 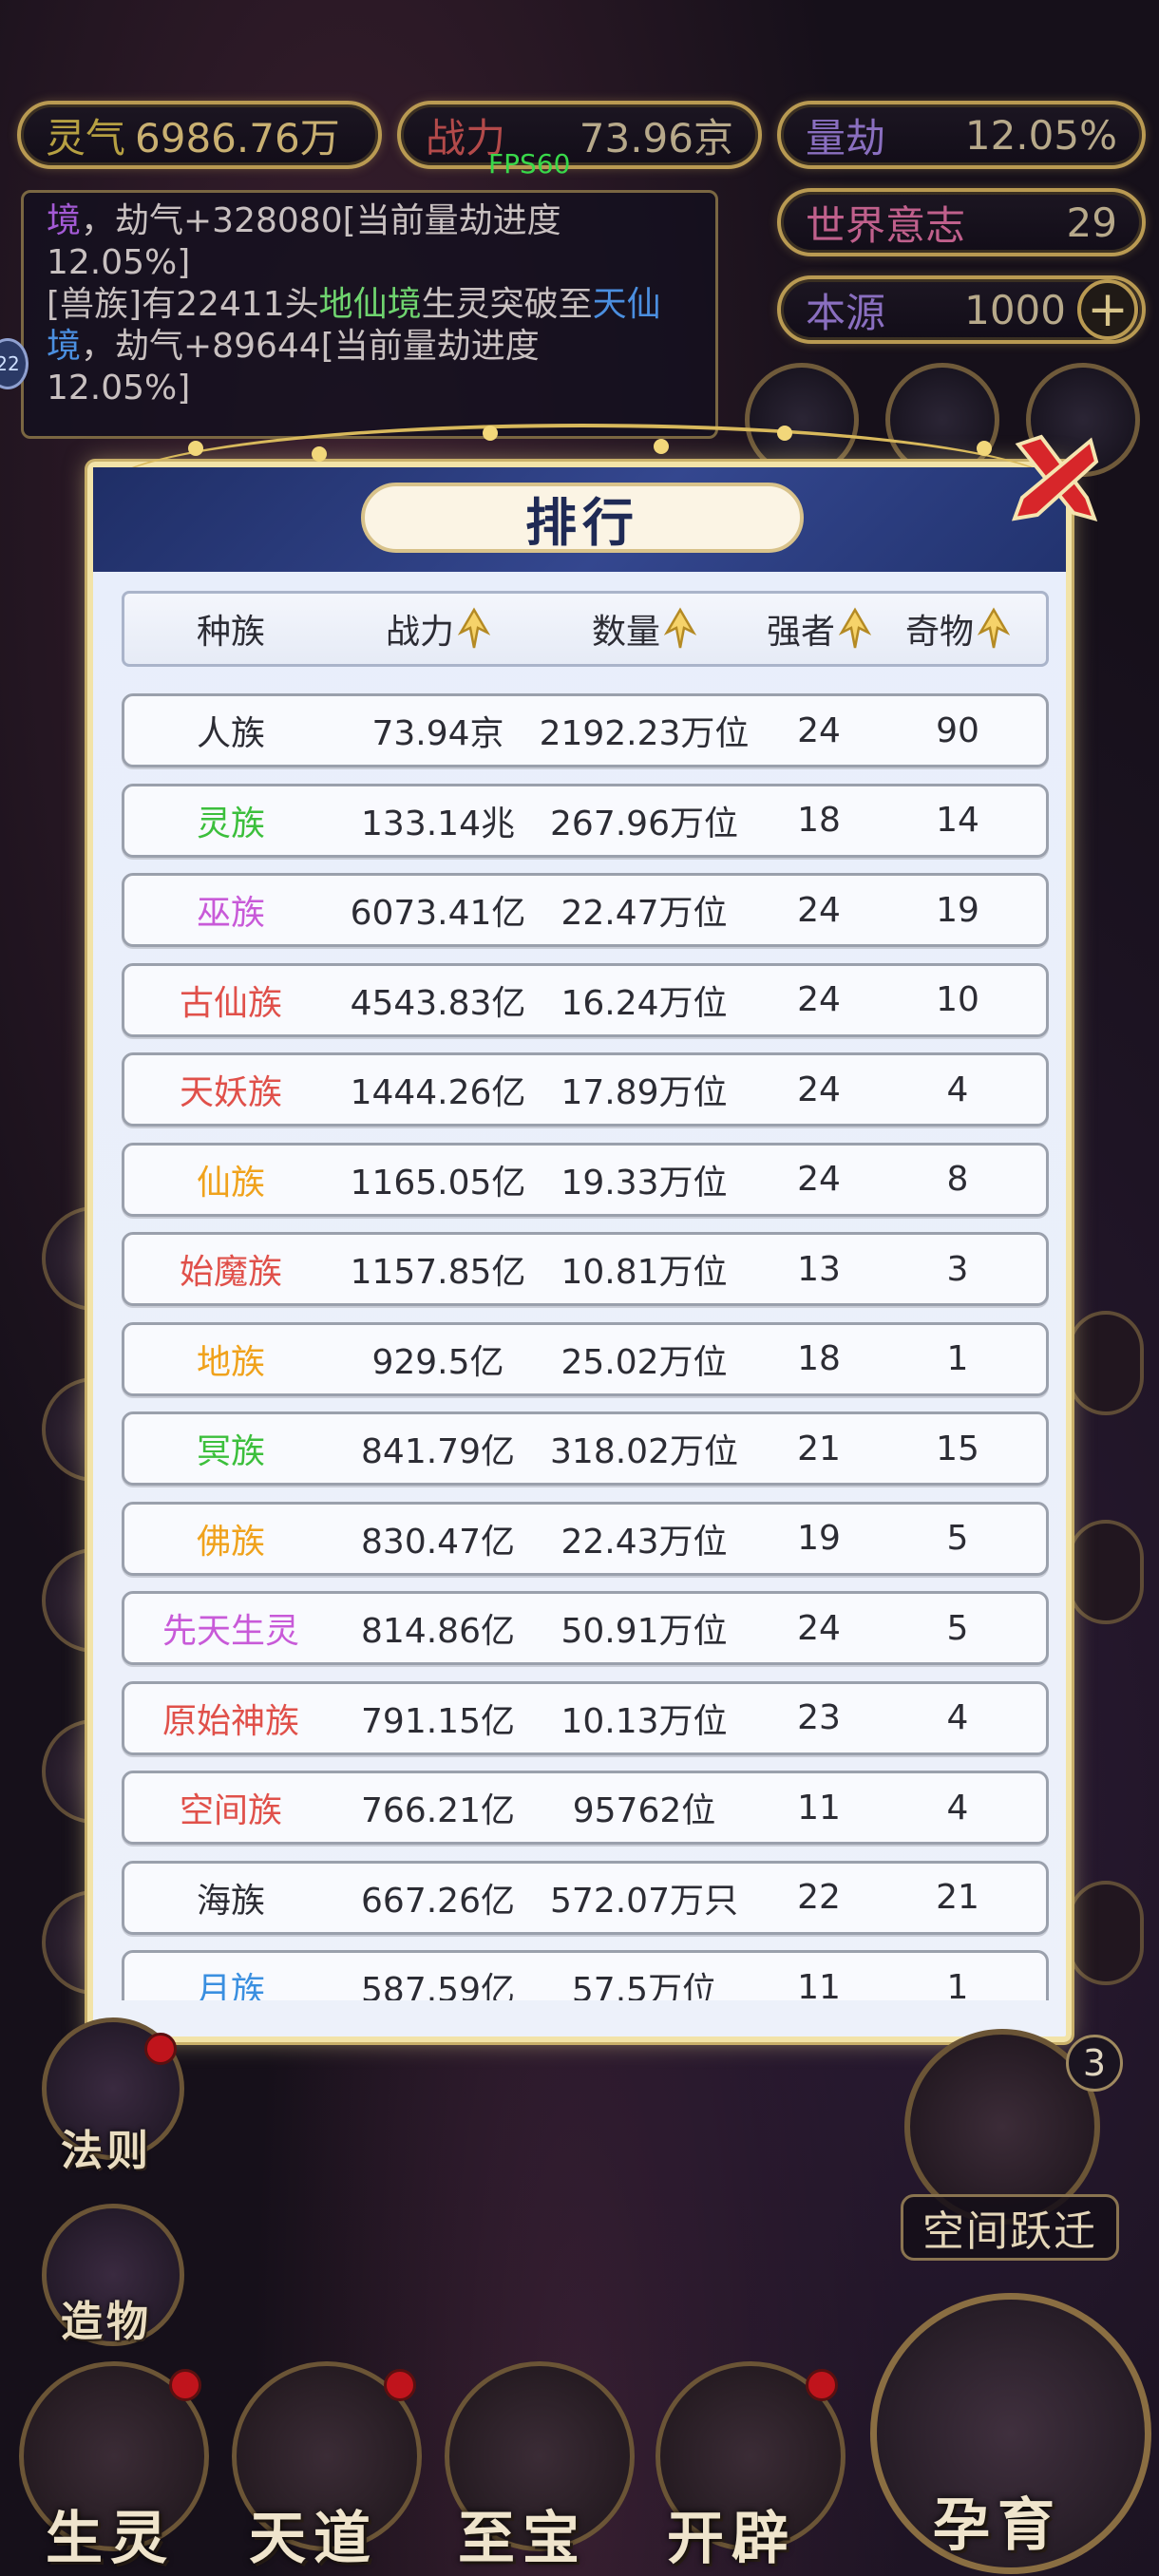 What do you see at coordinates (997, 2525) in the screenshot?
I see `yunyu-label: 孕育` at bounding box center [997, 2525].